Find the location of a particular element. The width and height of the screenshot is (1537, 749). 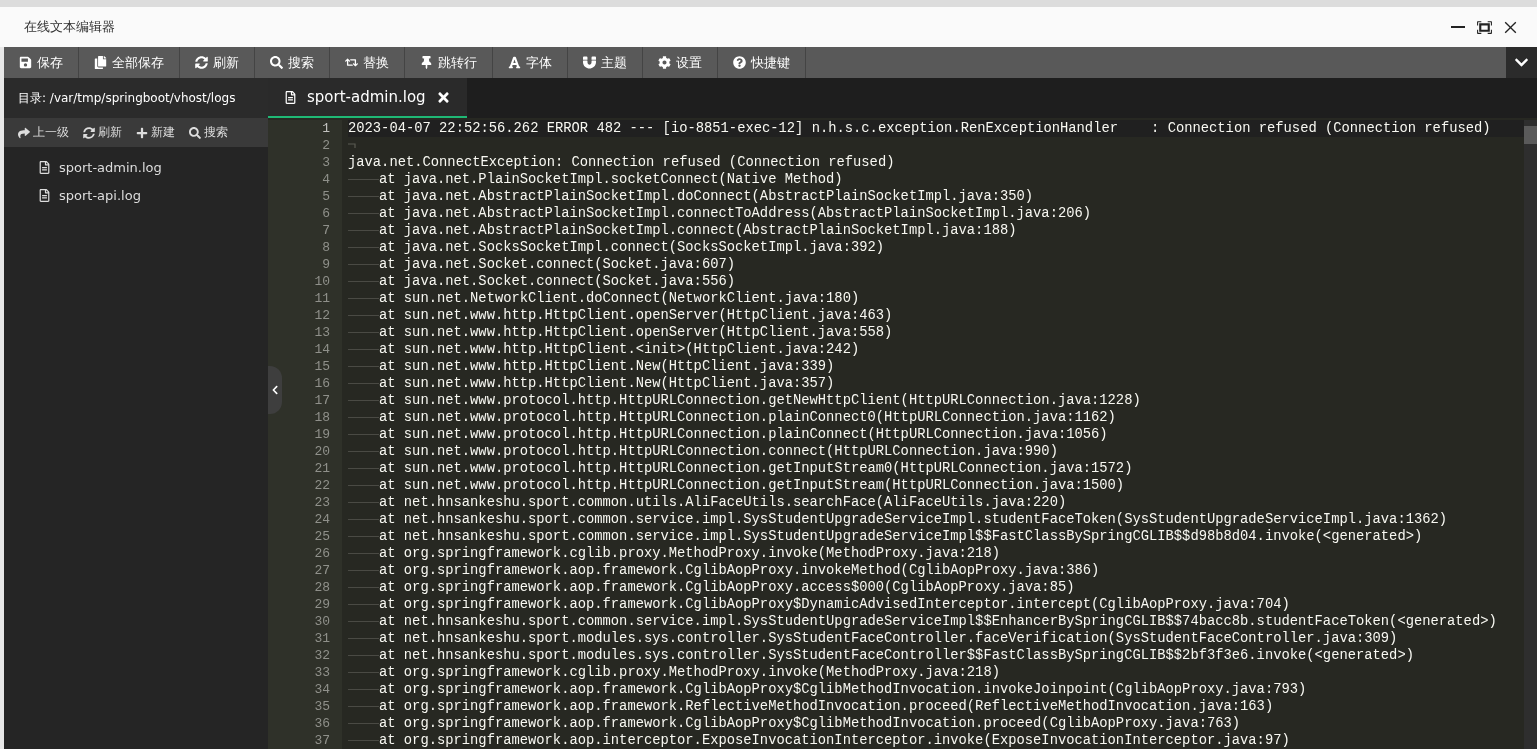

code-line: at org.springframework.aop.framework.CglibAopProxy$CglibMethodInvocation.proceed(CglibAopProxy.java:763) is located at coordinates (794, 723).